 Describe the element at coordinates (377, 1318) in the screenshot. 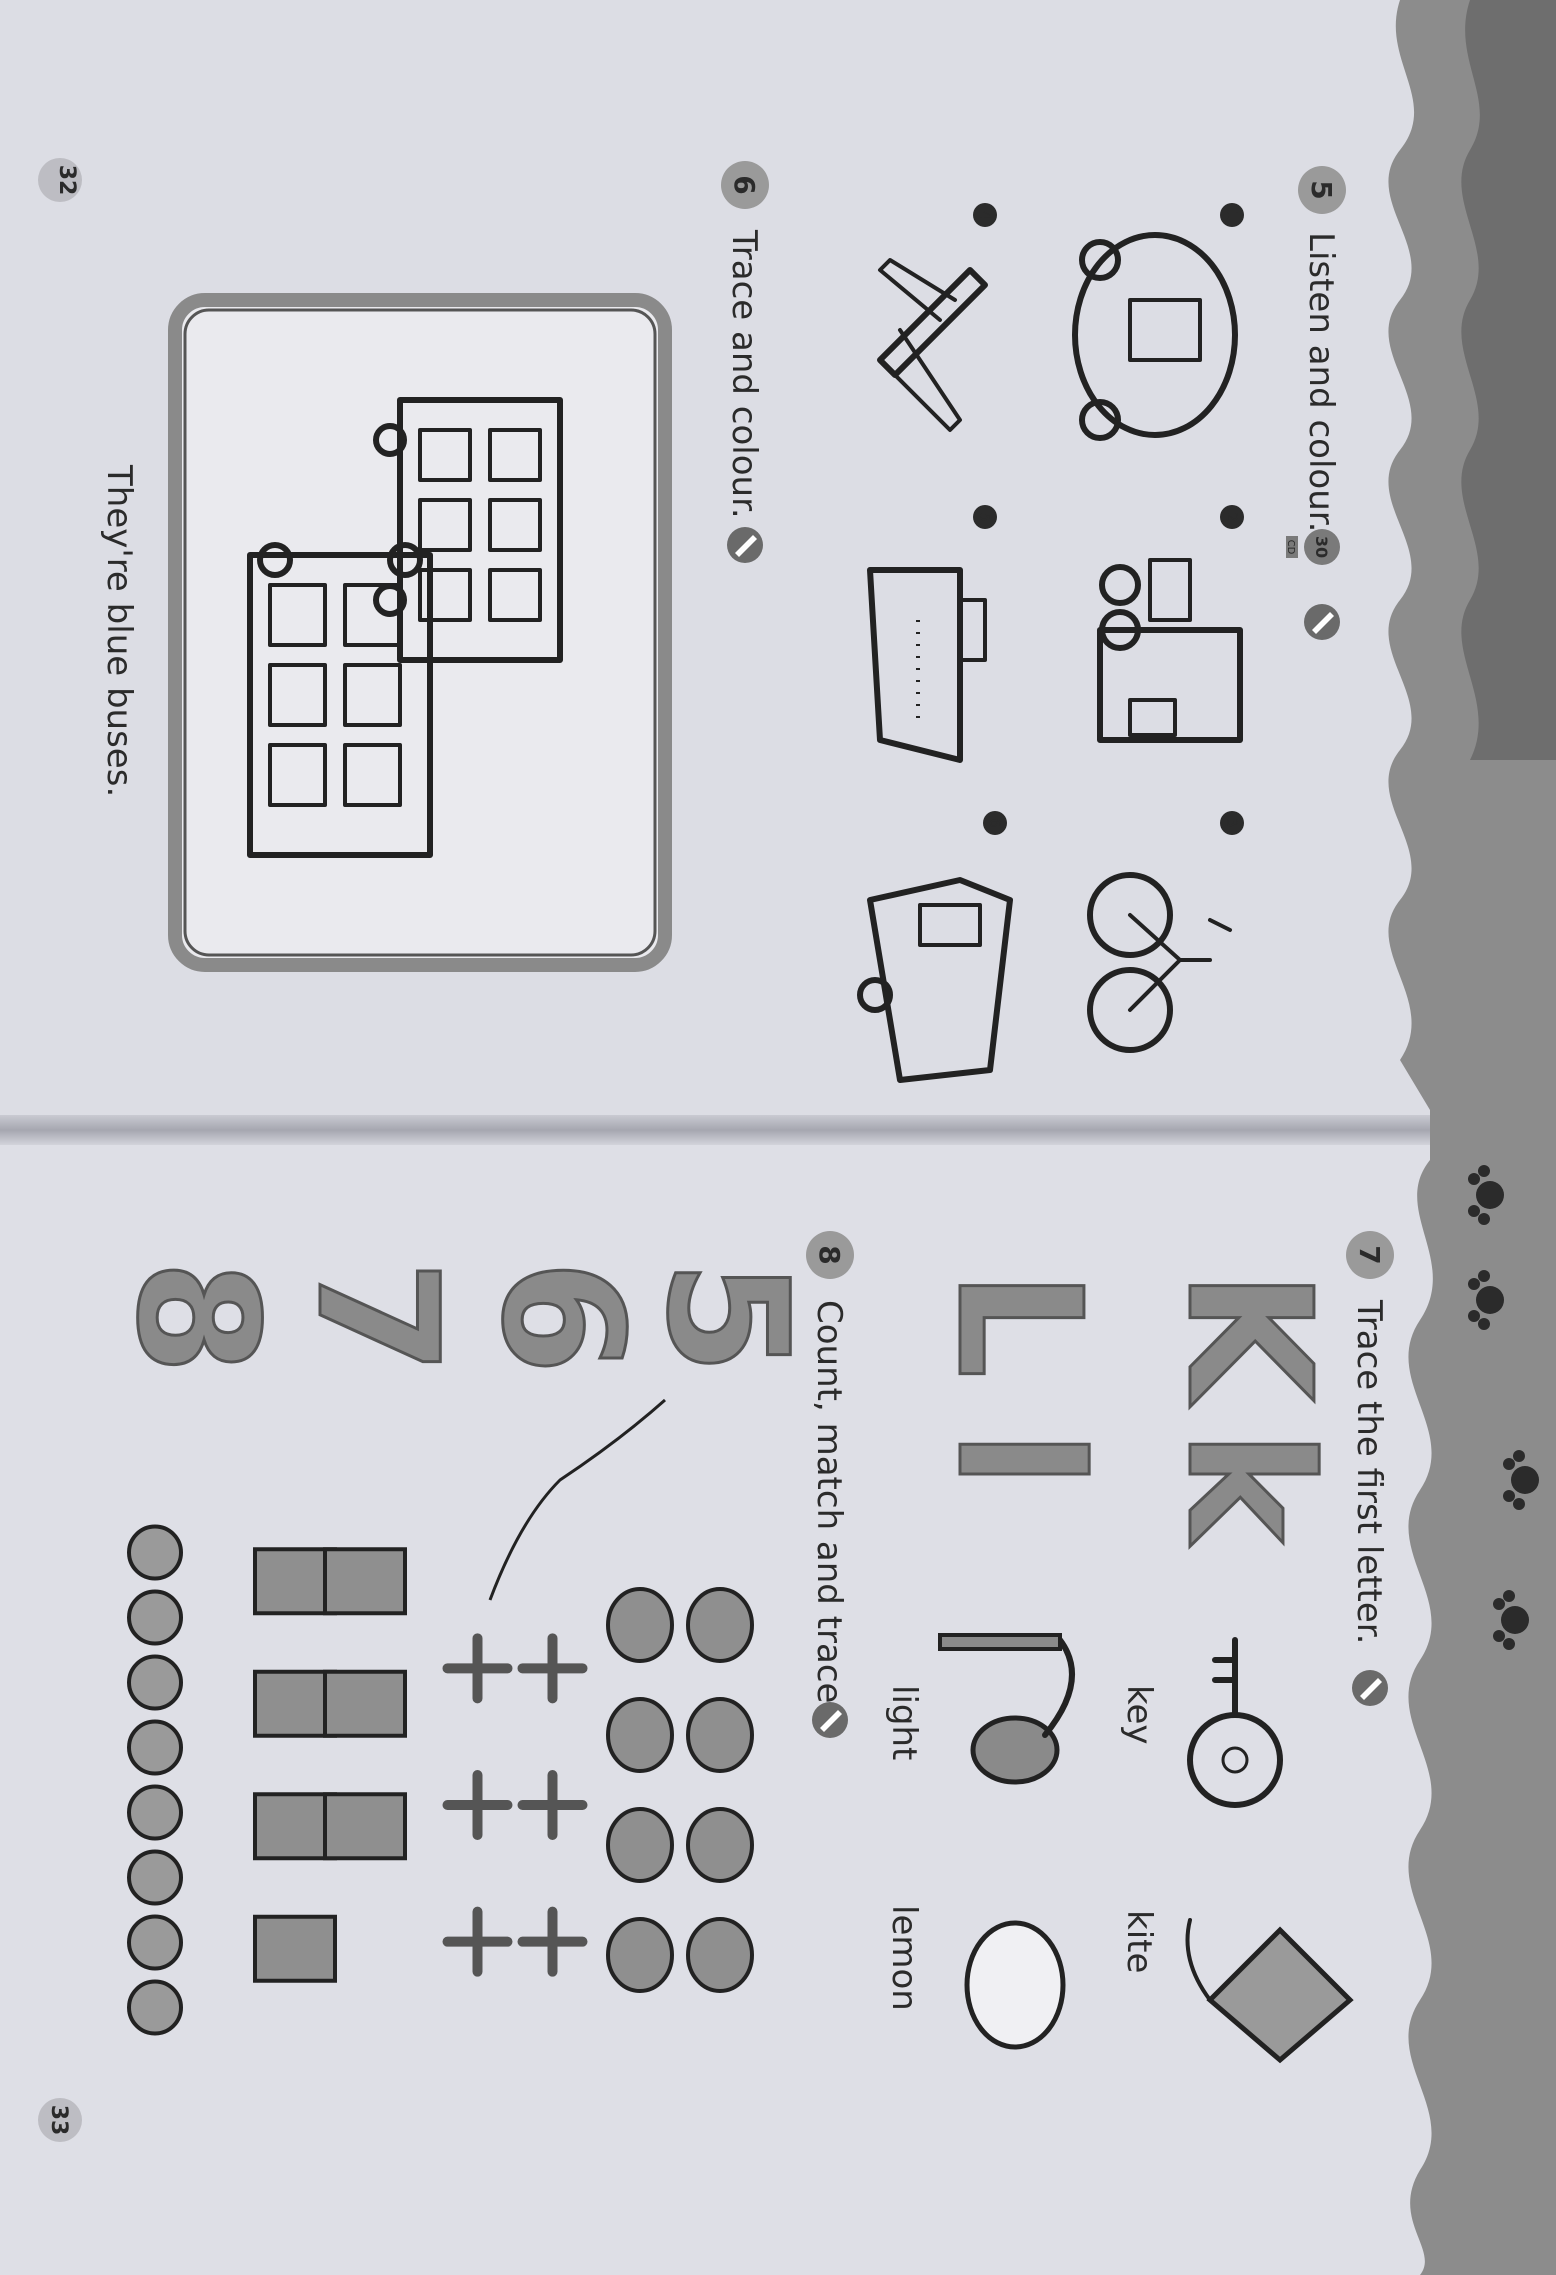

I see `trace-number-7: 7` at that location.